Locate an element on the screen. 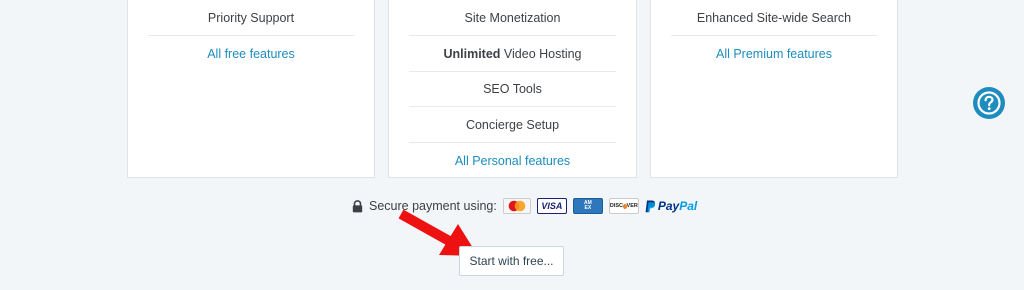 The image size is (1024, 290). all-features-row: All Premium features is located at coordinates (774, 53).